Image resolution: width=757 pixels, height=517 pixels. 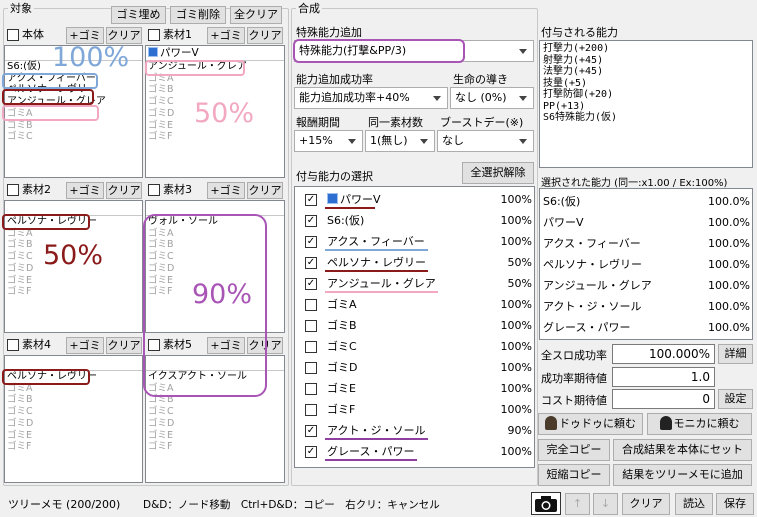 What do you see at coordinates (699, 424) in the screenshot?
I see `monika-button: モニカに頼む` at bounding box center [699, 424].